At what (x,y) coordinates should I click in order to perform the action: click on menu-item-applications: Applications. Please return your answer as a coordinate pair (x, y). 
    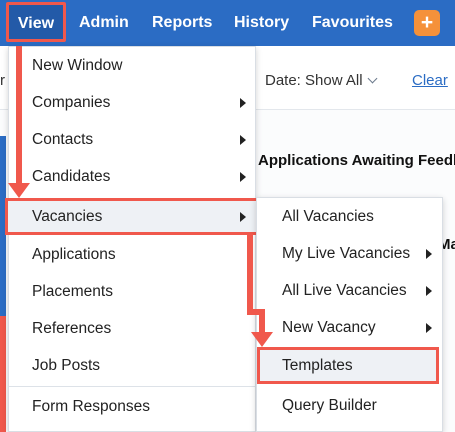
    Looking at the image, I should click on (132, 254).